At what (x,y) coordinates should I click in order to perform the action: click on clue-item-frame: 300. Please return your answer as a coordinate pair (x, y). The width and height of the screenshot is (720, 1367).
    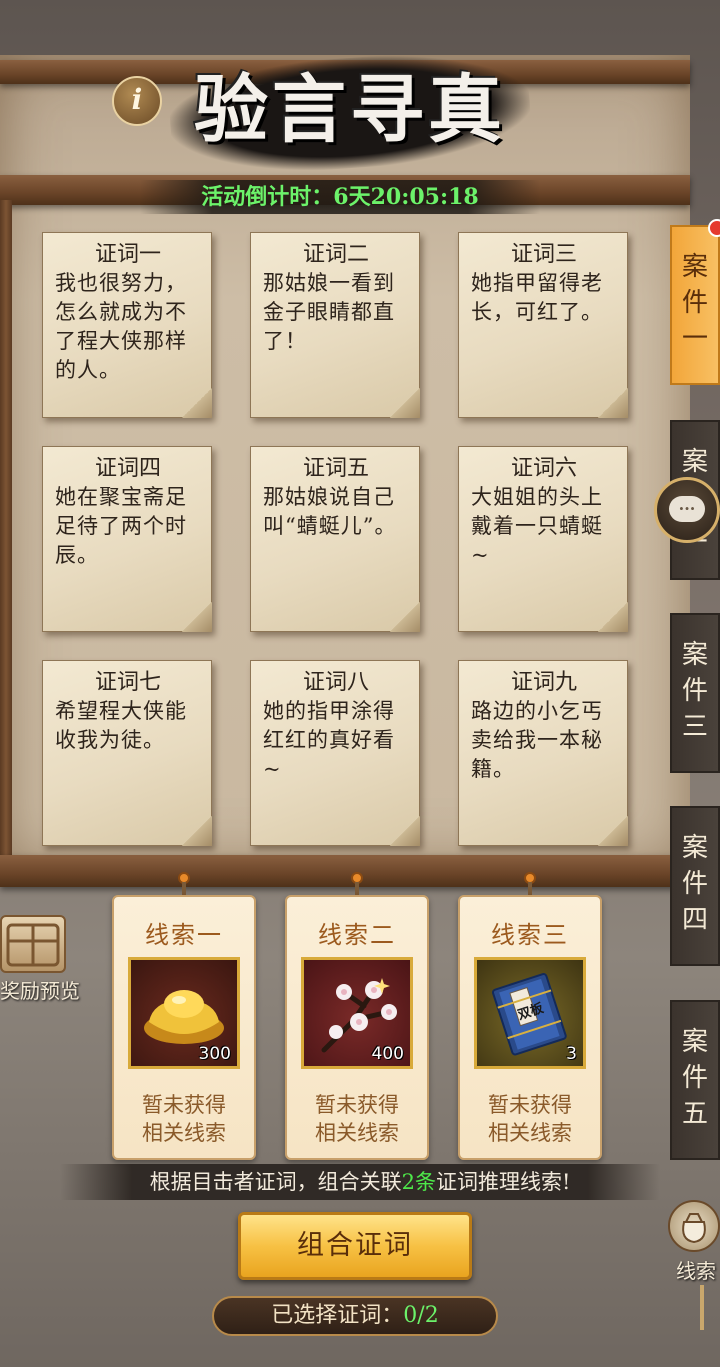
    Looking at the image, I should click on (184, 1013).